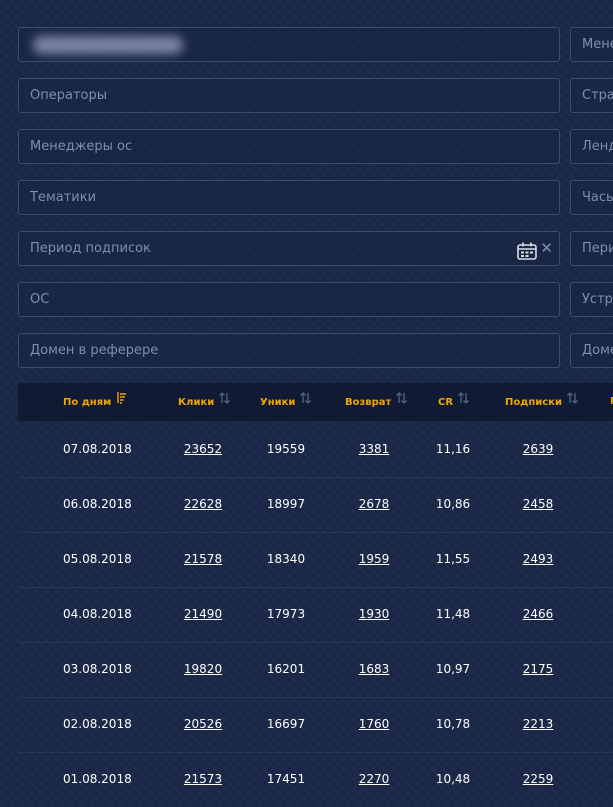 The width and height of the screenshot is (613, 807). What do you see at coordinates (203, 779) in the screenshot?
I see `clicks-link: 21573` at bounding box center [203, 779].